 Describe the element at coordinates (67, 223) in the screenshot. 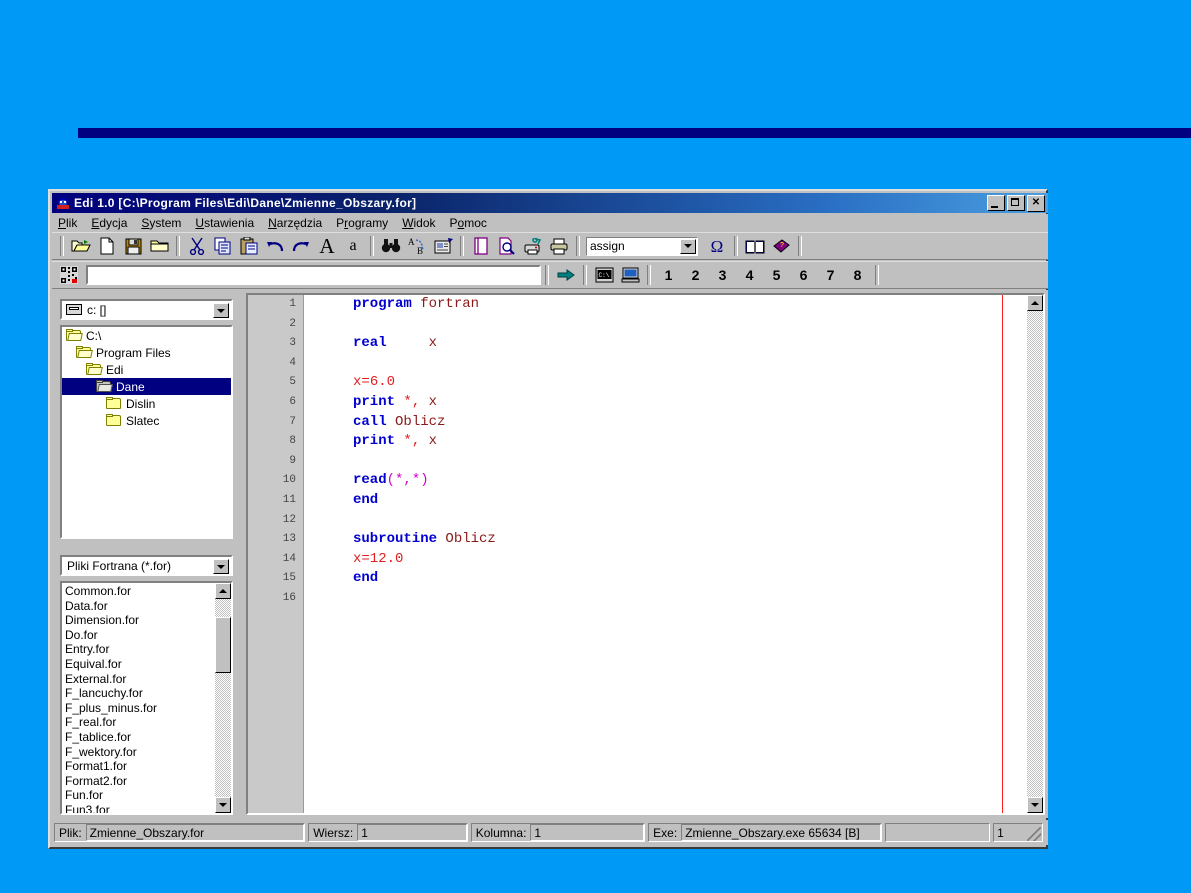

I see `menu-plik: Plik` at that location.